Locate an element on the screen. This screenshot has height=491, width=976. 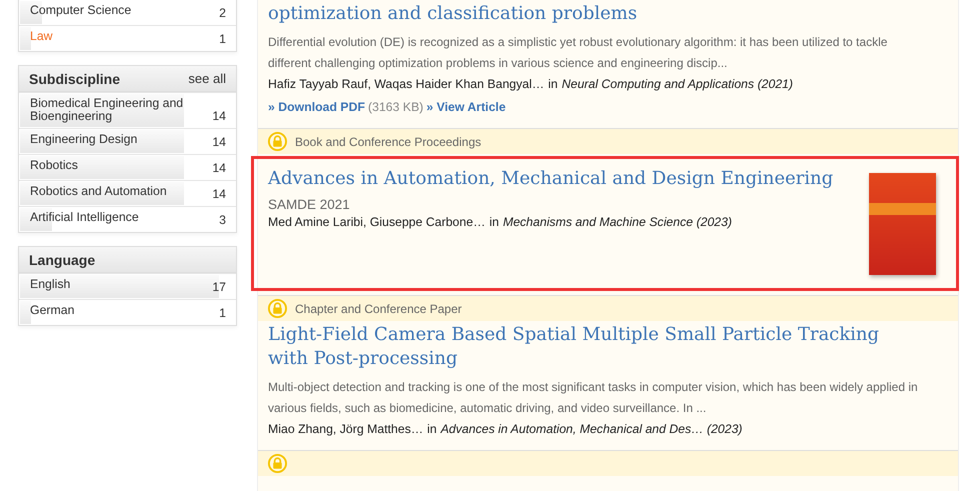
facet-label: Biomedical Engineering and Bioengineering is located at coordinates (107, 110).